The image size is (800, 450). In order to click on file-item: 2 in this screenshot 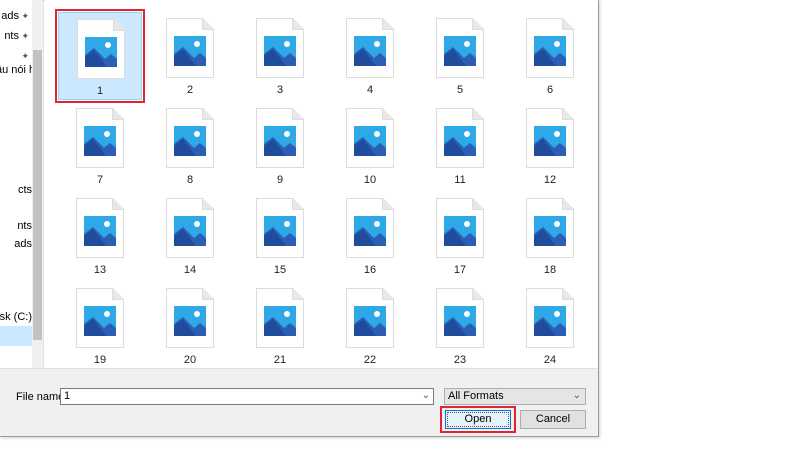, I will do `click(190, 56)`.